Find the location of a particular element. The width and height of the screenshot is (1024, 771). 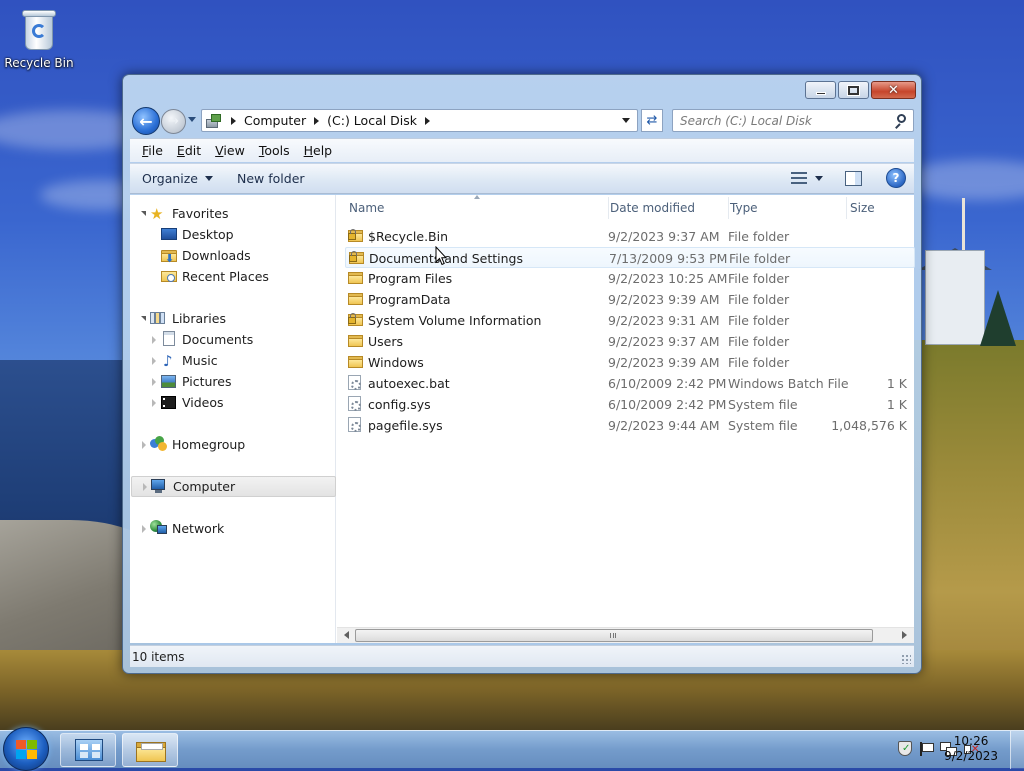

minimize-button is located at coordinates (820, 90).